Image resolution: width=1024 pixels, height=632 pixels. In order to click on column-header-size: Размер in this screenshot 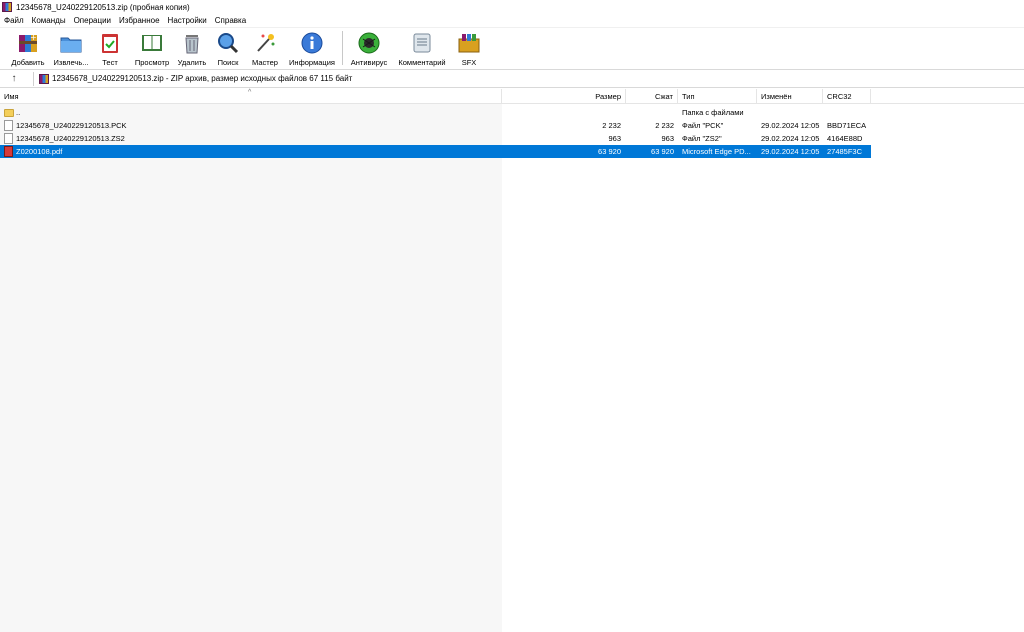, I will do `click(564, 96)`.